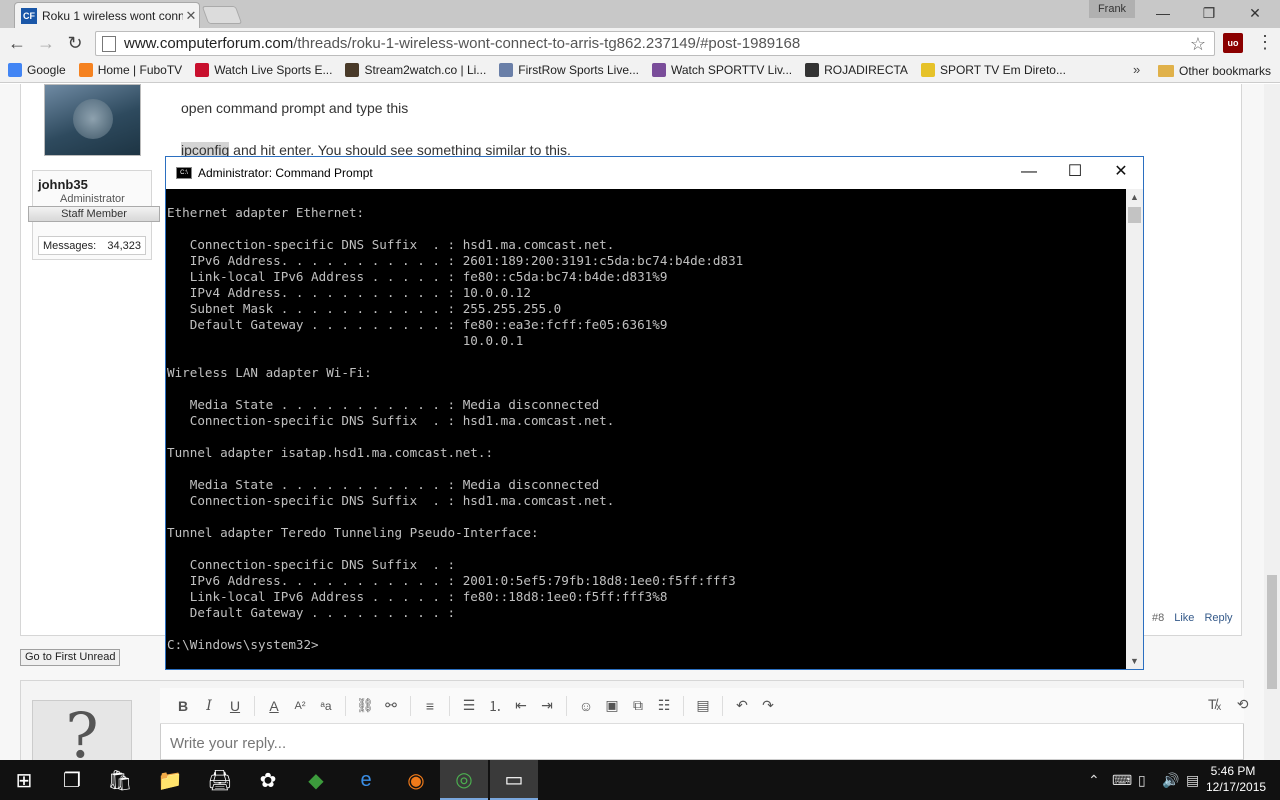 The width and height of the screenshot is (1280, 800). I want to click on tab-close-icon: ✕, so click(191, 16).